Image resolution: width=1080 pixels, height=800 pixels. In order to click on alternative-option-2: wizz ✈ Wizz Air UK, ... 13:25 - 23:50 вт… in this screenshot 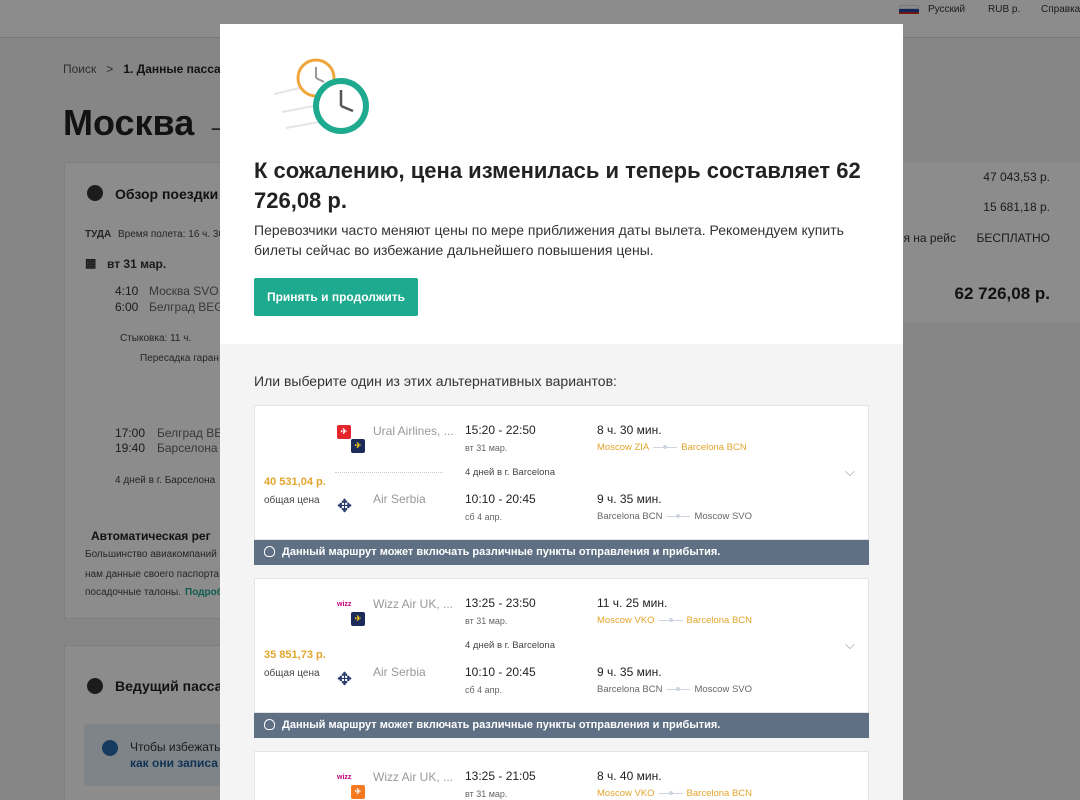, I will do `click(561, 645)`.